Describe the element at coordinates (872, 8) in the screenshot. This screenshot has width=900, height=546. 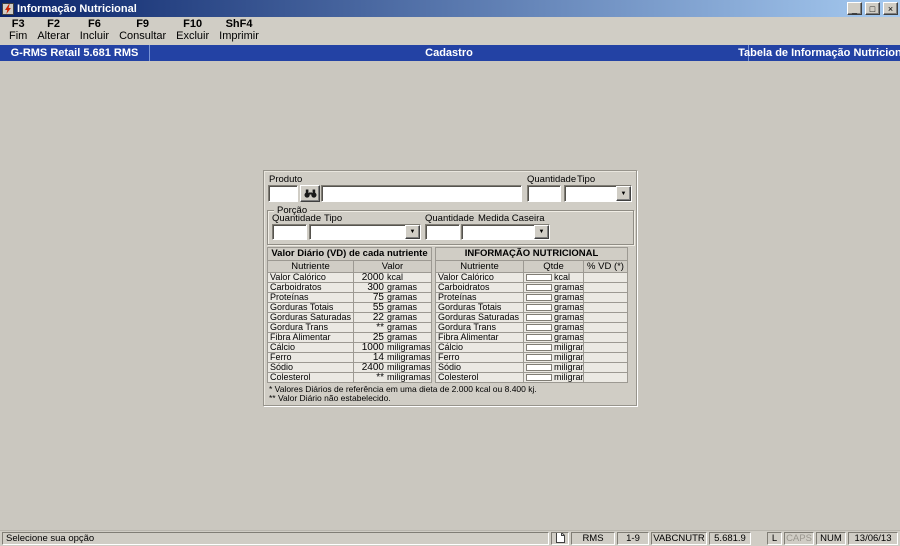
I see `maximize-button: □` at that location.